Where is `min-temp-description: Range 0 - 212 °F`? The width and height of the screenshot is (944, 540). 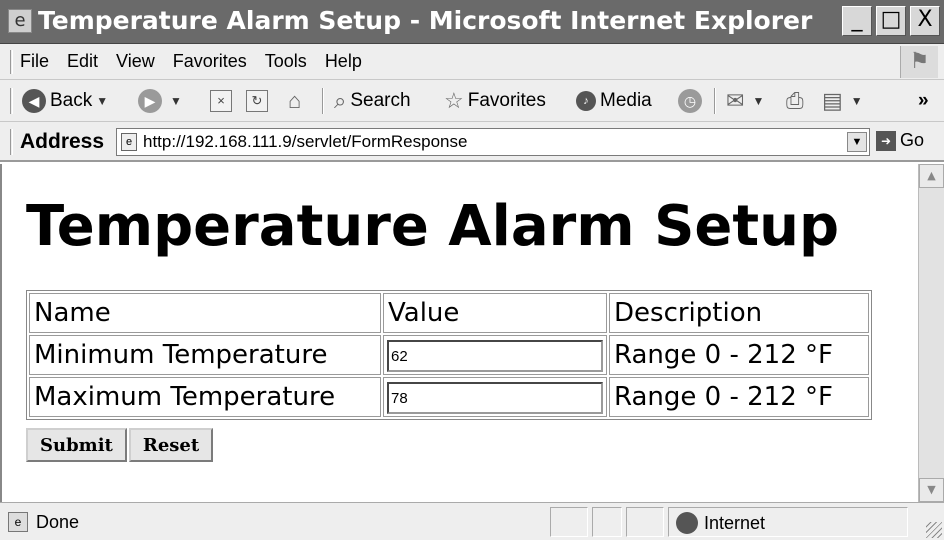 min-temp-description: Range 0 - 212 °F is located at coordinates (739, 355).